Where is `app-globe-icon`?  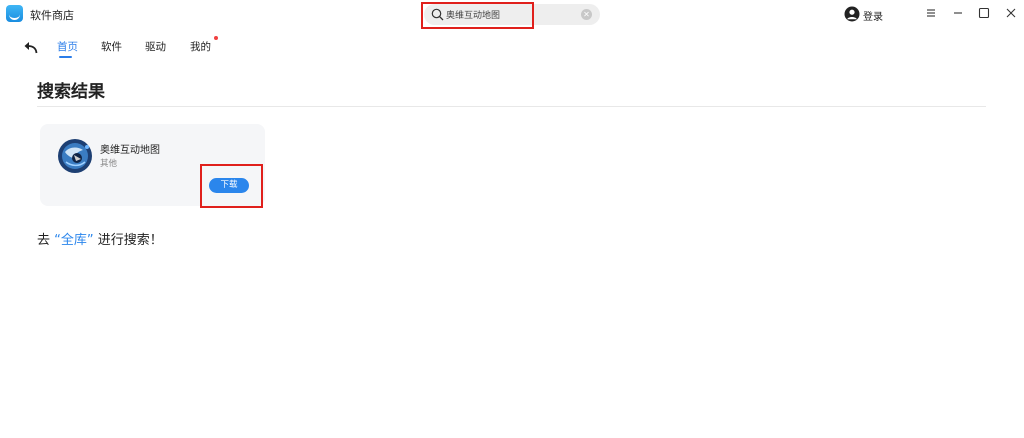 app-globe-icon is located at coordinates (75, 156).